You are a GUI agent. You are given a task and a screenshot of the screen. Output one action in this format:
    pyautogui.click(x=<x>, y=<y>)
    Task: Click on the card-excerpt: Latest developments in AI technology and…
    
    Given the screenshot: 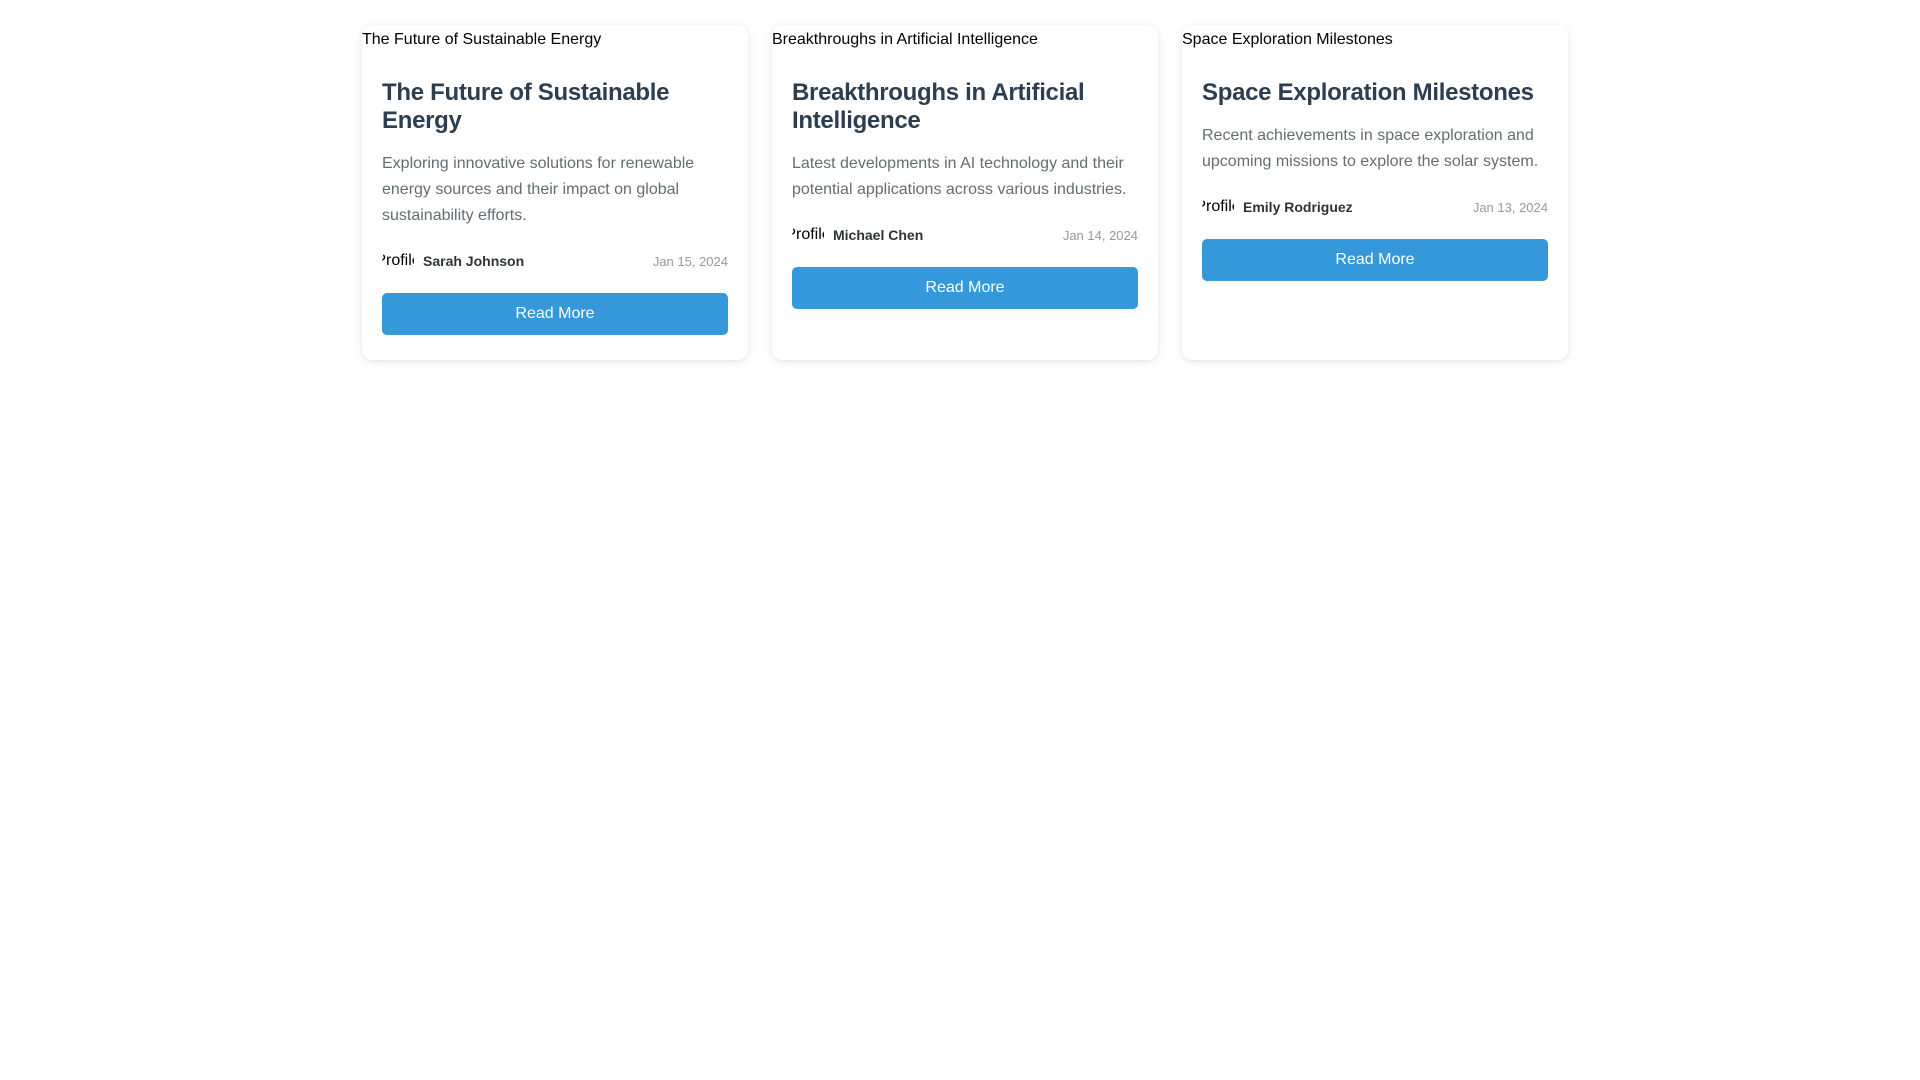 What is the action you would take?
    pyautogui.click(x=959, y=176)
    